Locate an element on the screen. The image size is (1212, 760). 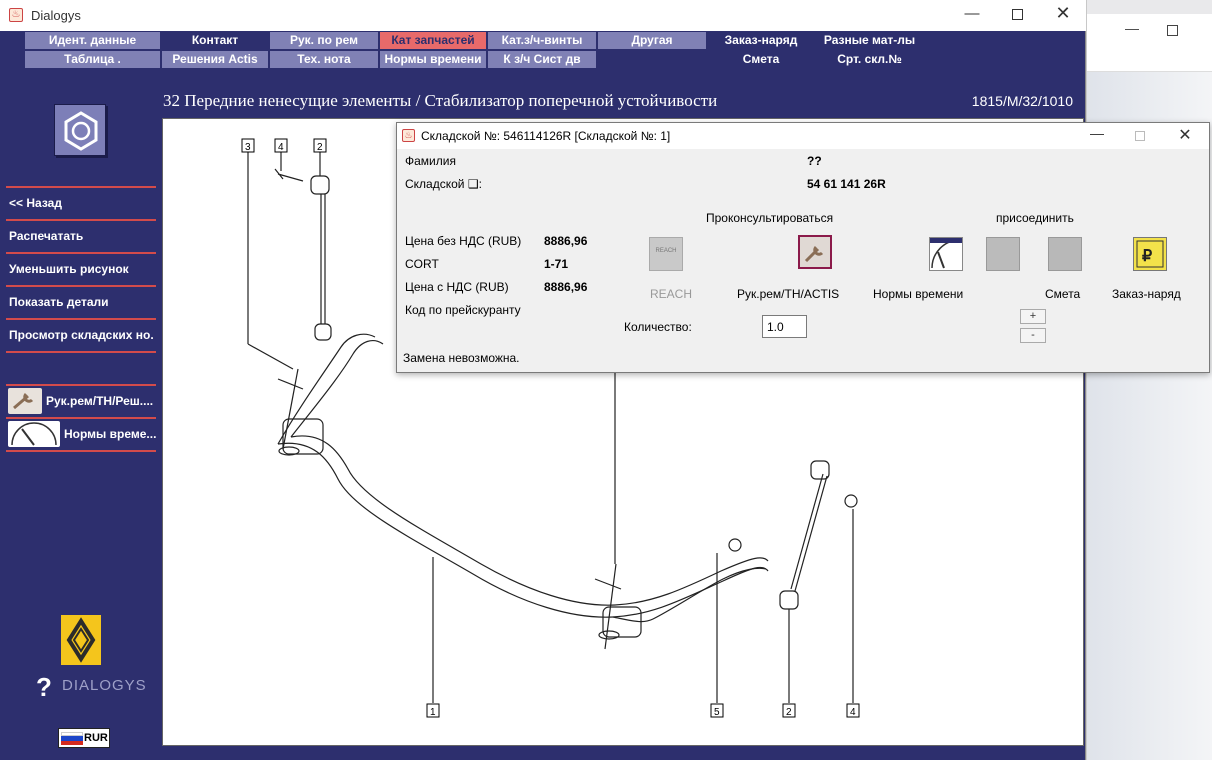
quantity-increment-button: + is located at coordinates (1033, 316).